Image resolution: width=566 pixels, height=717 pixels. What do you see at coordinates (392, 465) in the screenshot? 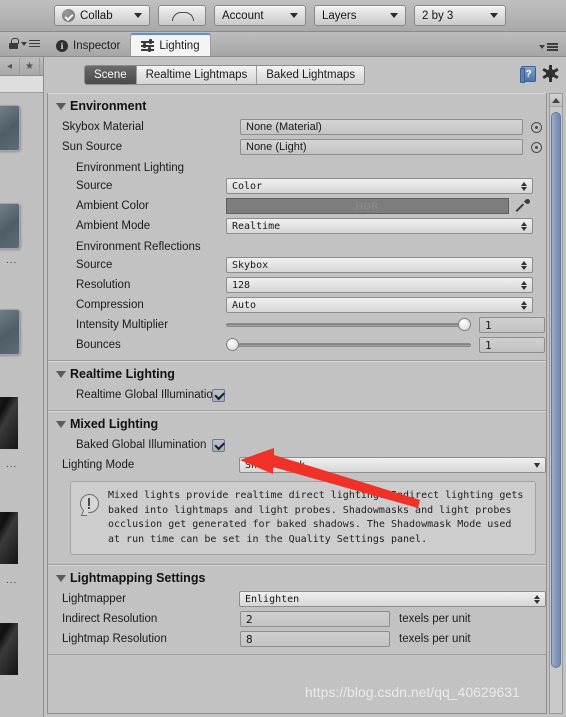
I see `lighting-mode-dropdown: Shadowmask` at bounding box center [392, 465].